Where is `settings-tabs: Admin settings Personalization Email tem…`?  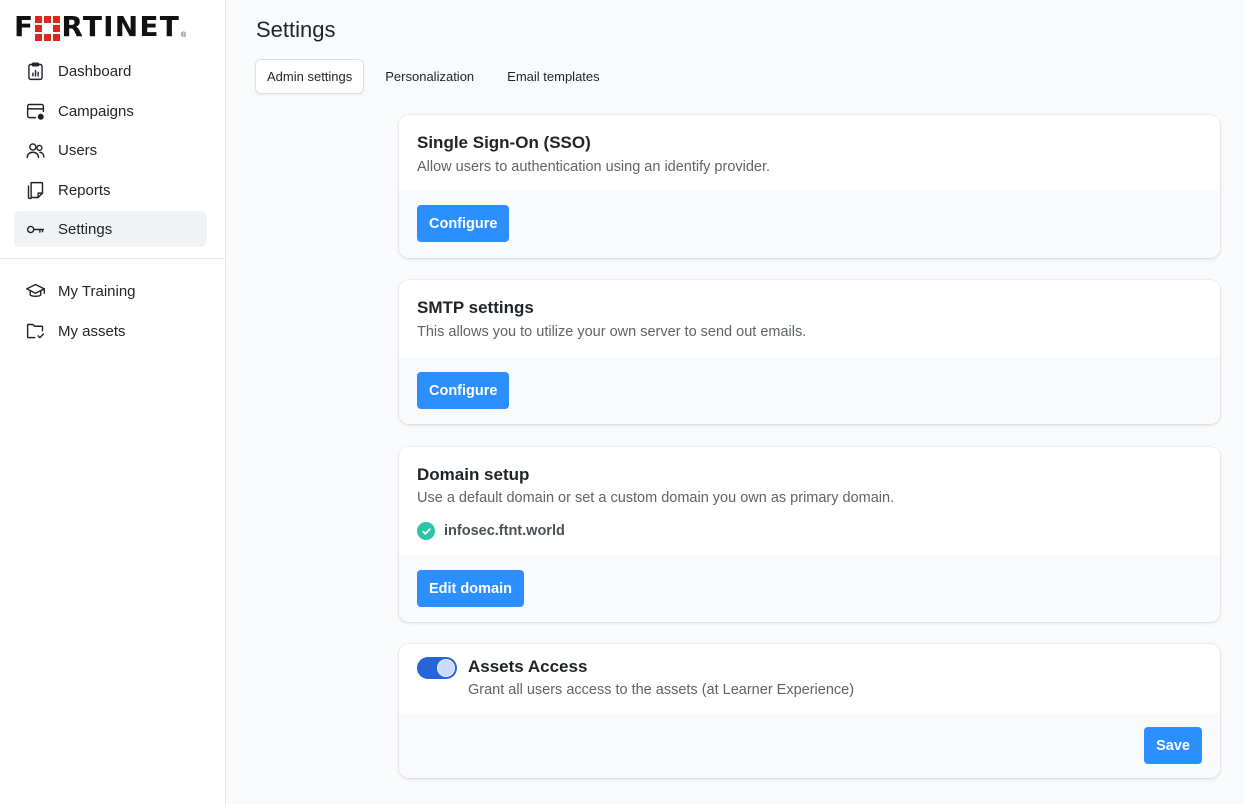 settings-tabs: Admin settings Personalization Email tem… is located at coordinates (438, 76).